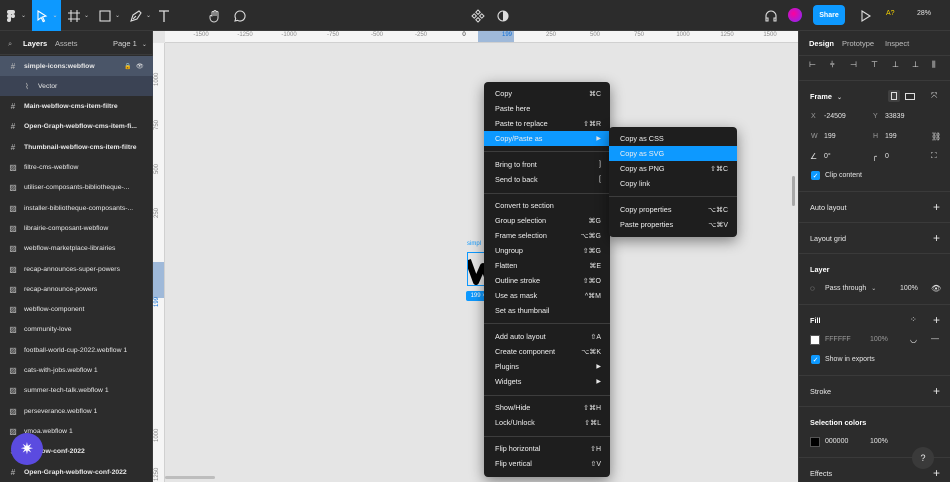 The width and height of the screenshot is (950, 482). What do you see at coordinates (547, 220) in the screenshot?
I see `menu-item: Group selection ⌘G` at bounding box center [547, 220].